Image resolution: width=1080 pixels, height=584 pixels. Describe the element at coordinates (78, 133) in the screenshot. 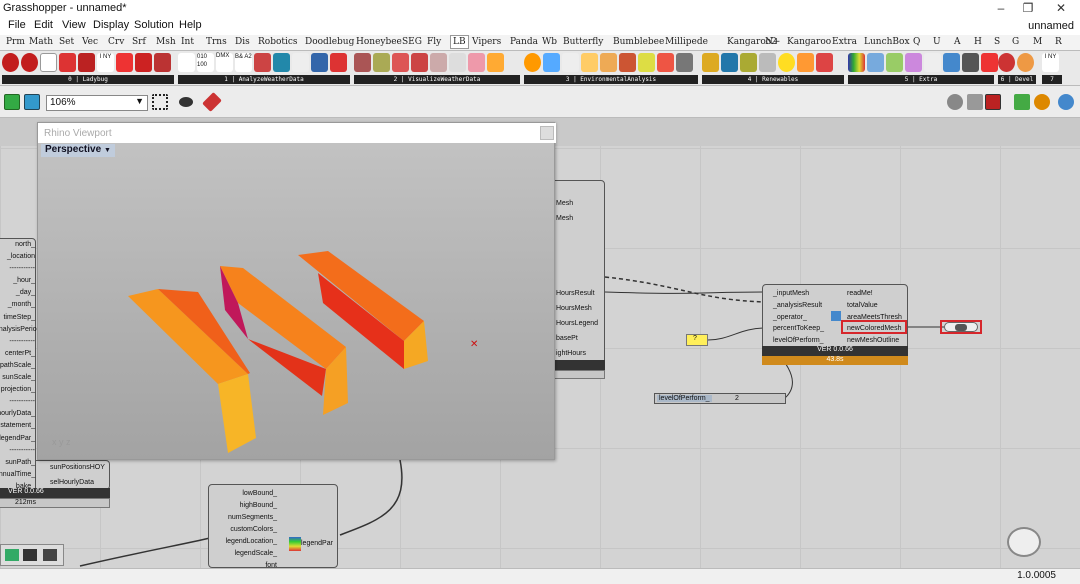

I see `viewport-title: Rhino Viewport` at that location.